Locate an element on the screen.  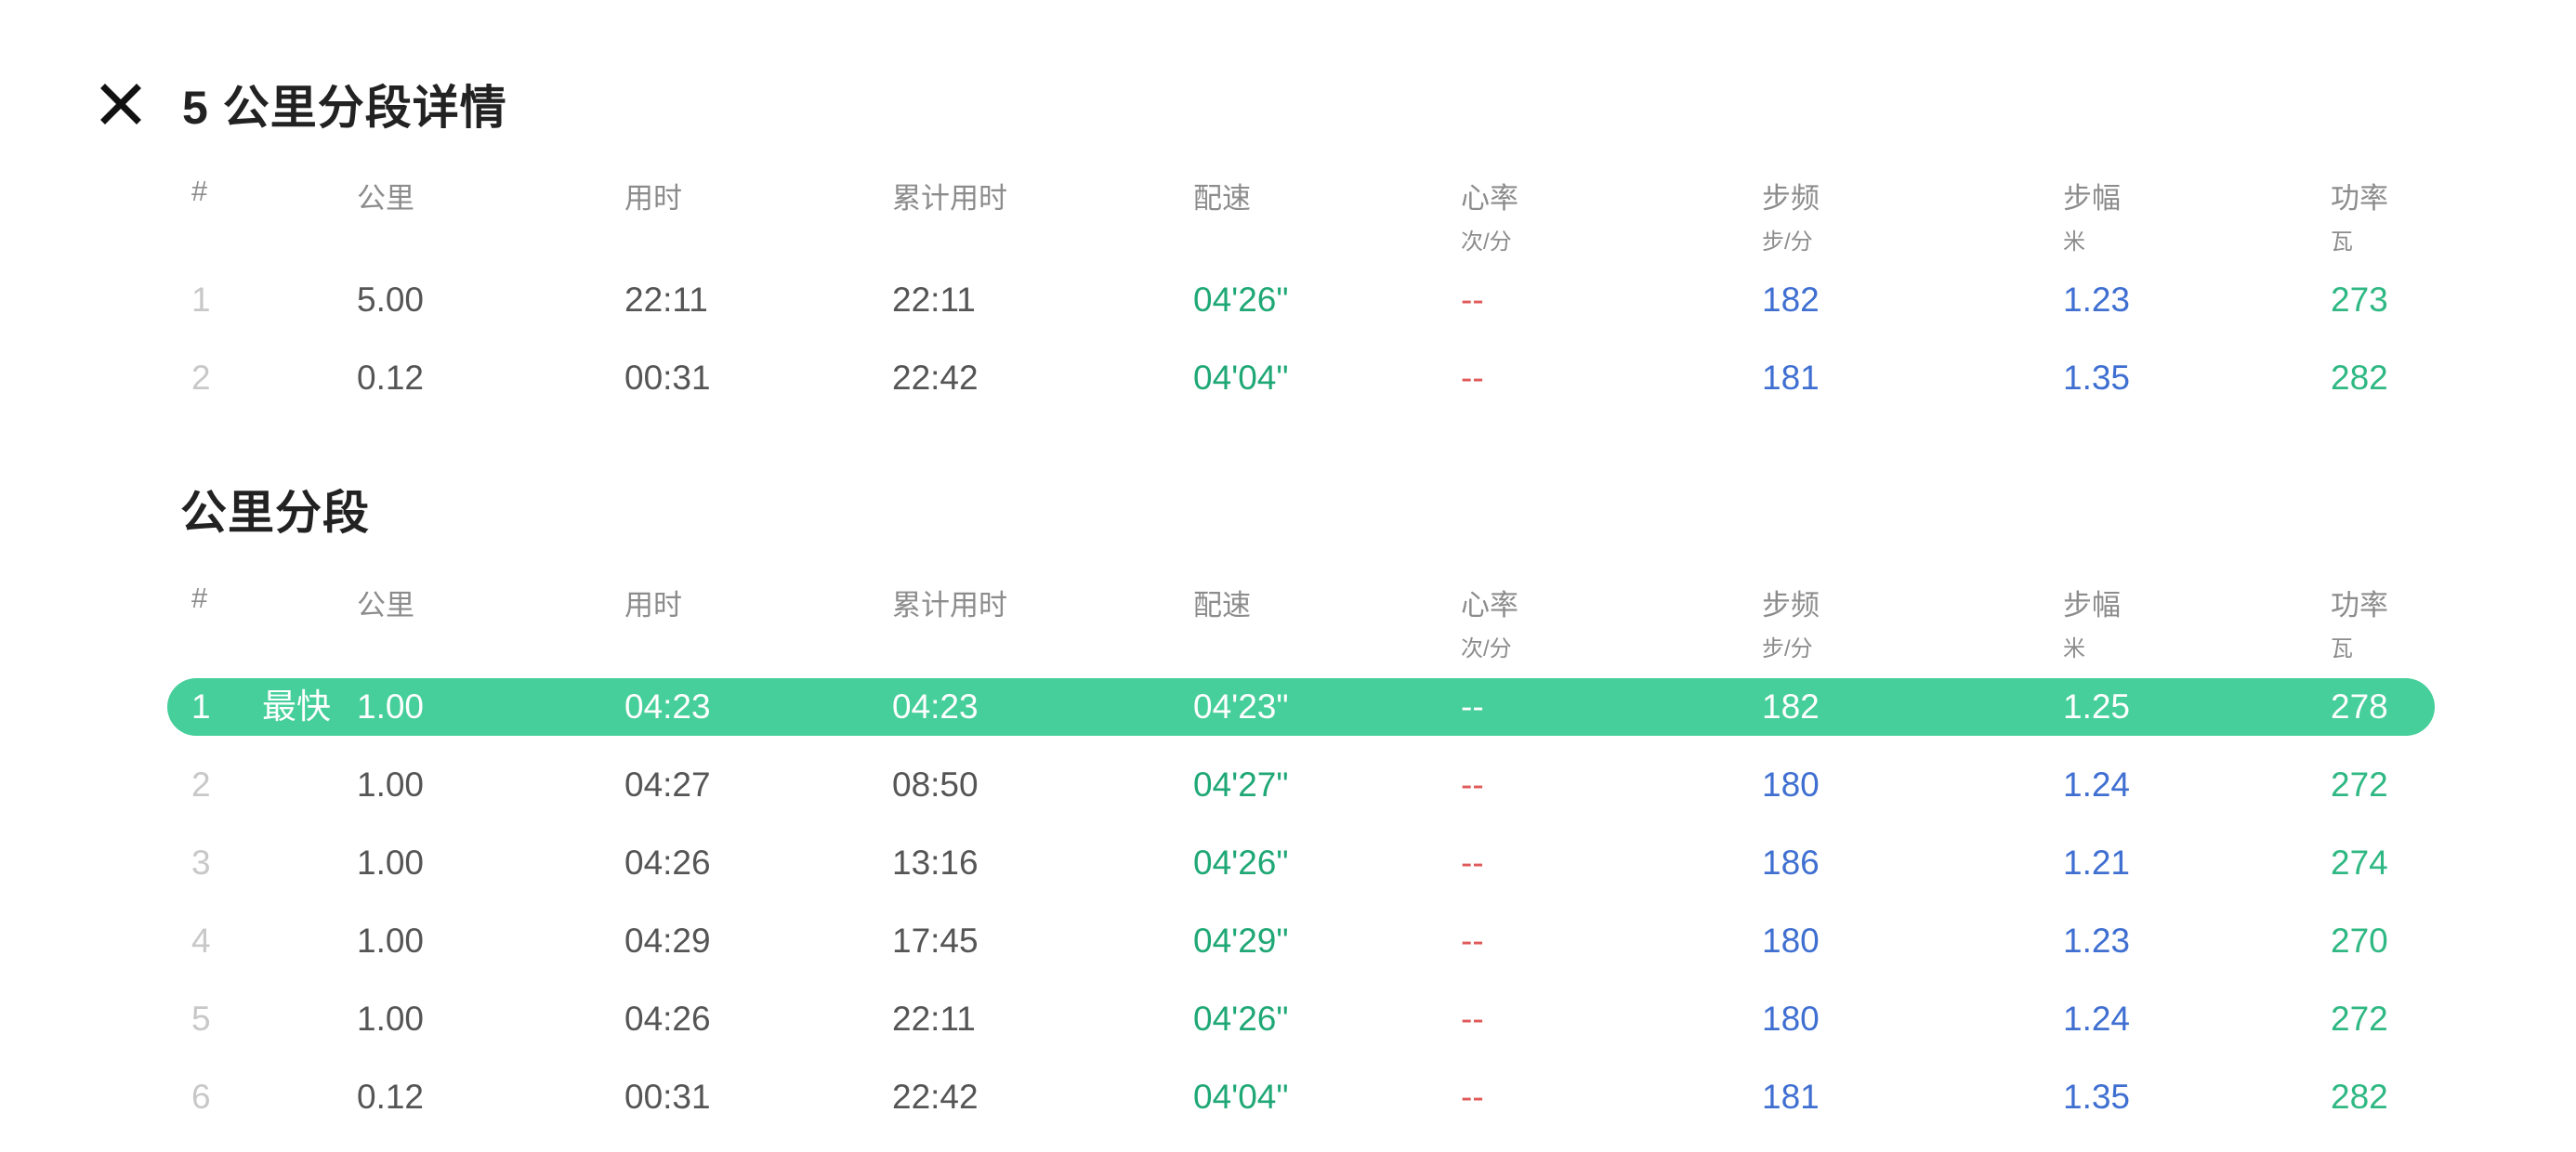
cell-cadence: 181 is located at coordinates (1791, 378).